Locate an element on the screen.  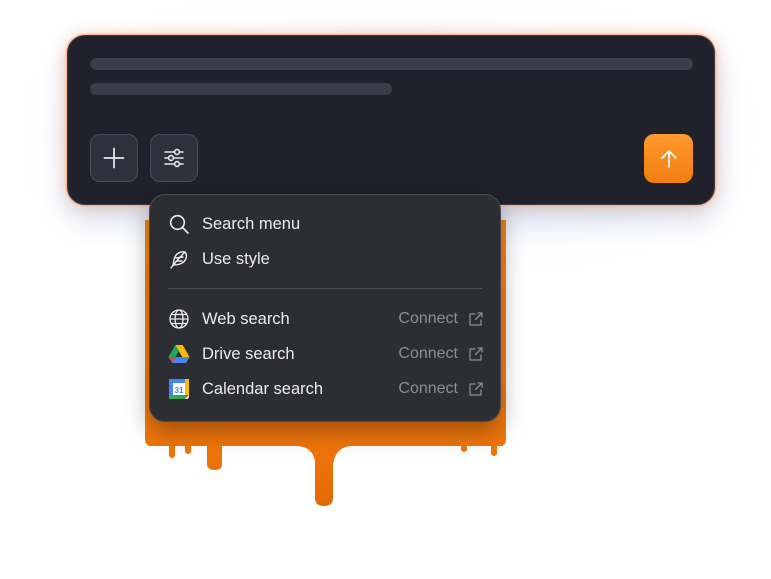
menu-item-label: Web search is located at coordinates (246, 318).